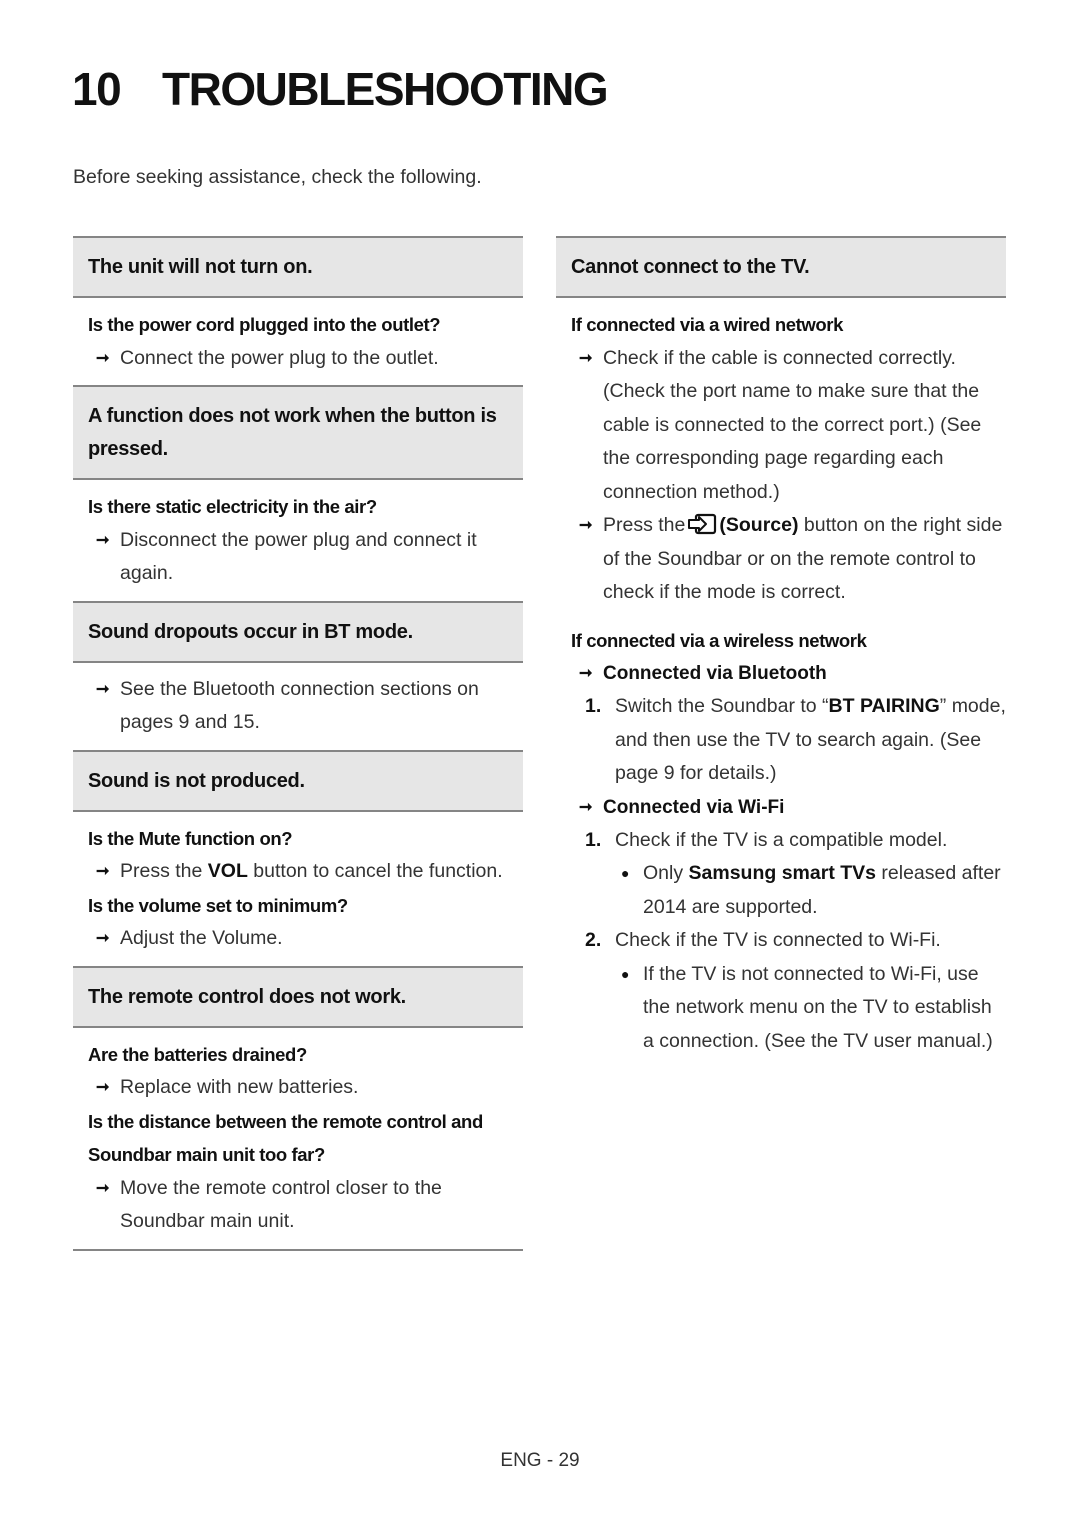 Image resolution: width=1080 pixels, height=1532 pixels. I want to click on question: Is the volume set to minimum?, so click(218, 905).